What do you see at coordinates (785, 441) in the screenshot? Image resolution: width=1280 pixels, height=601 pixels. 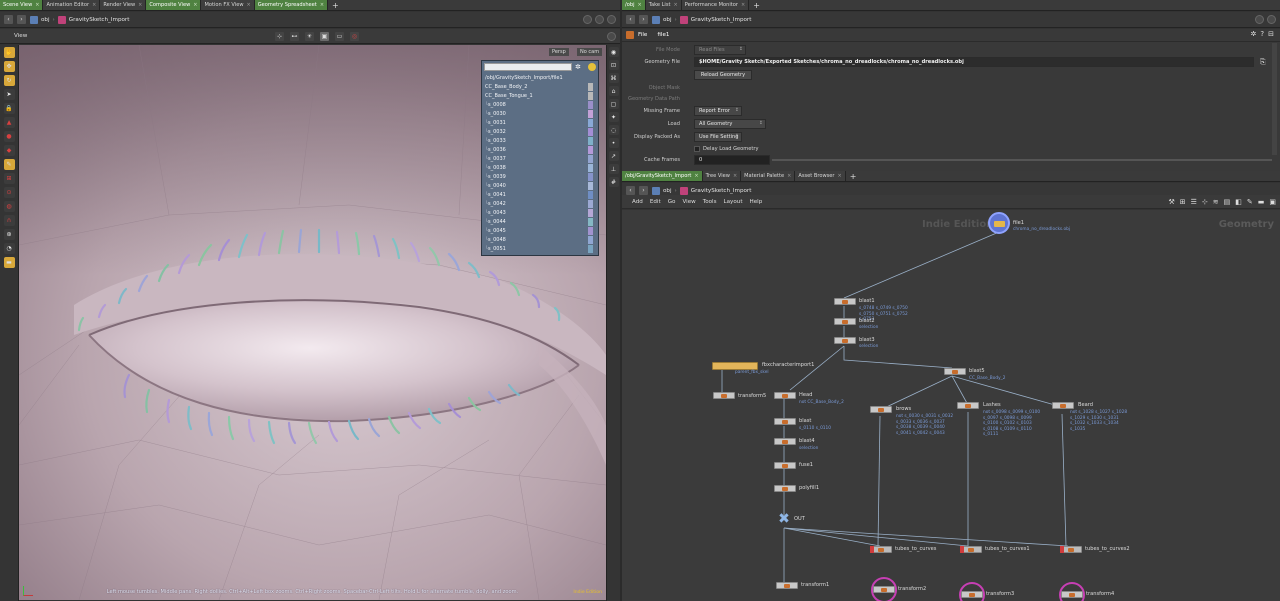 I see `node-blast4` at bounding box center [785, 441].